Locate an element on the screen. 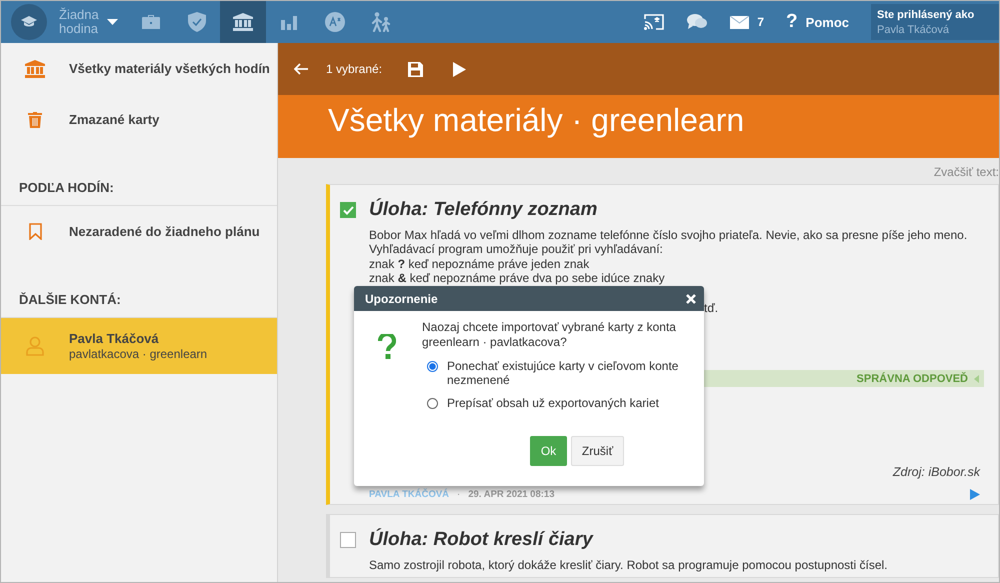  card-date: 29. APR 2021 08:13 is located at coordinates (511, 494).